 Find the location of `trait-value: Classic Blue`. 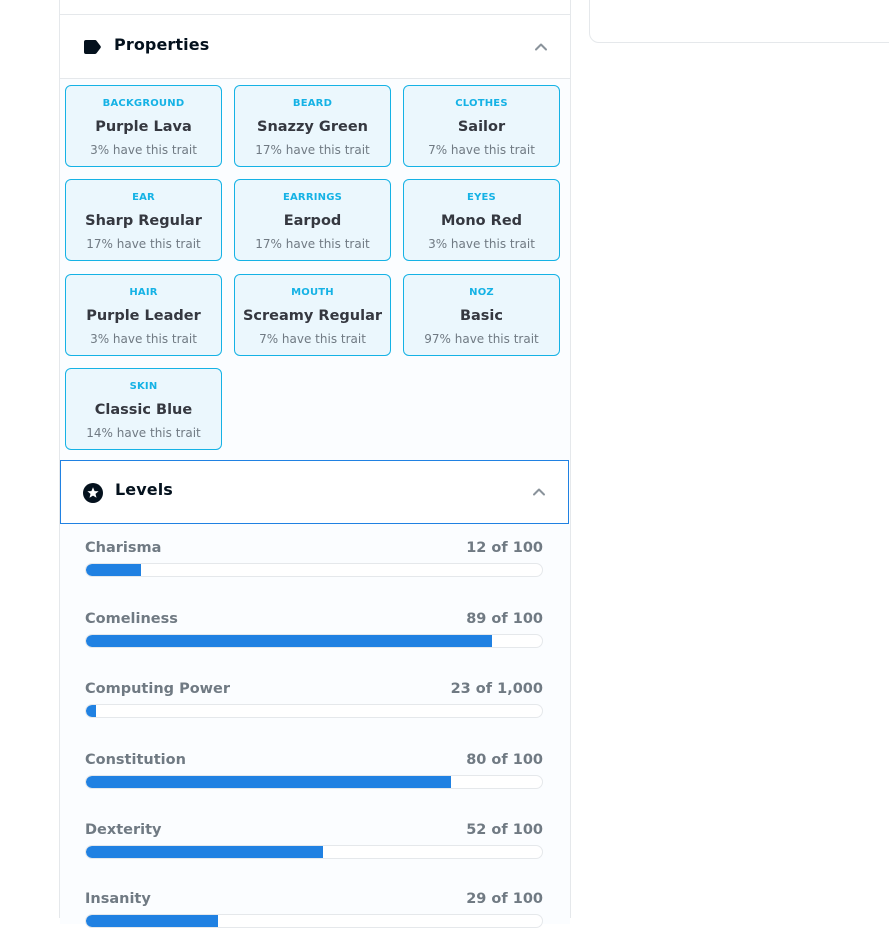

trait-value: Classic Blue is located at coordinates (143, 410).